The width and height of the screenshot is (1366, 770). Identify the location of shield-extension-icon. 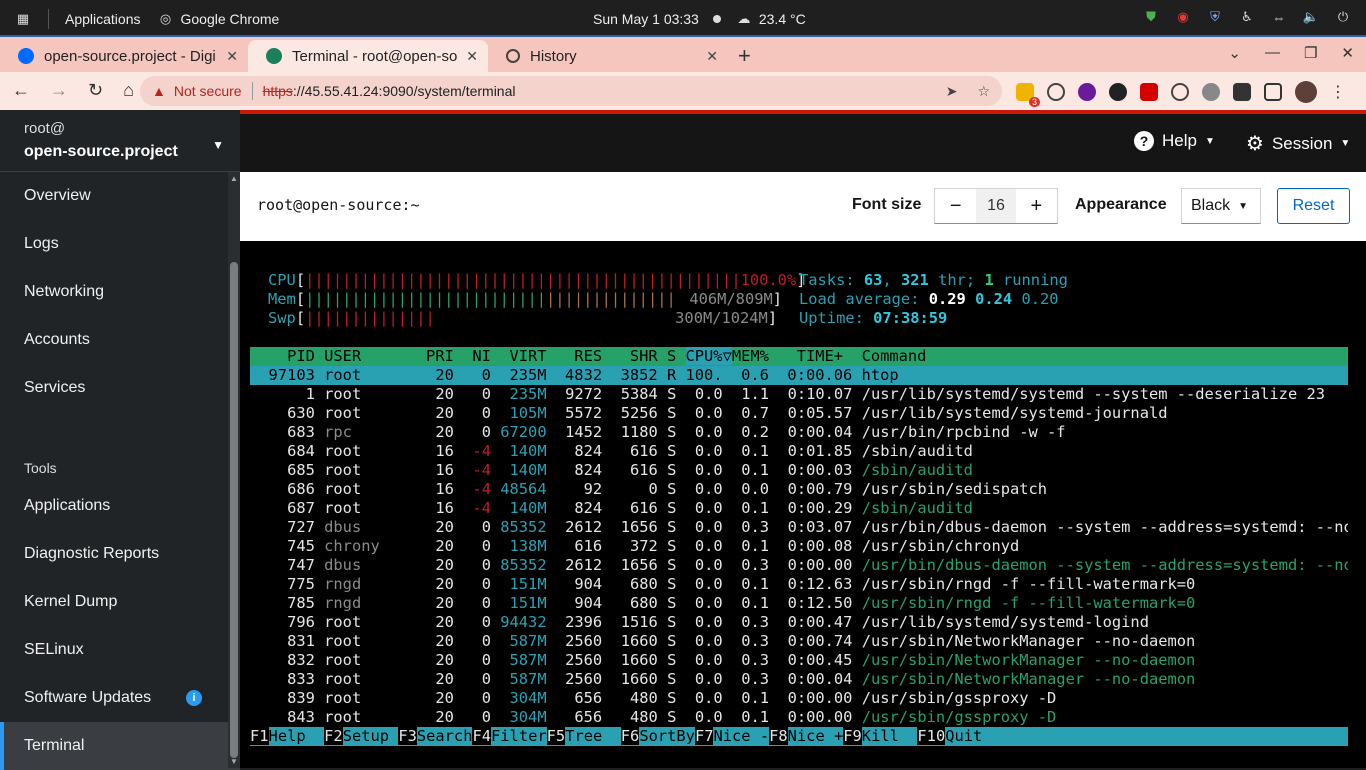
(1149, 92).